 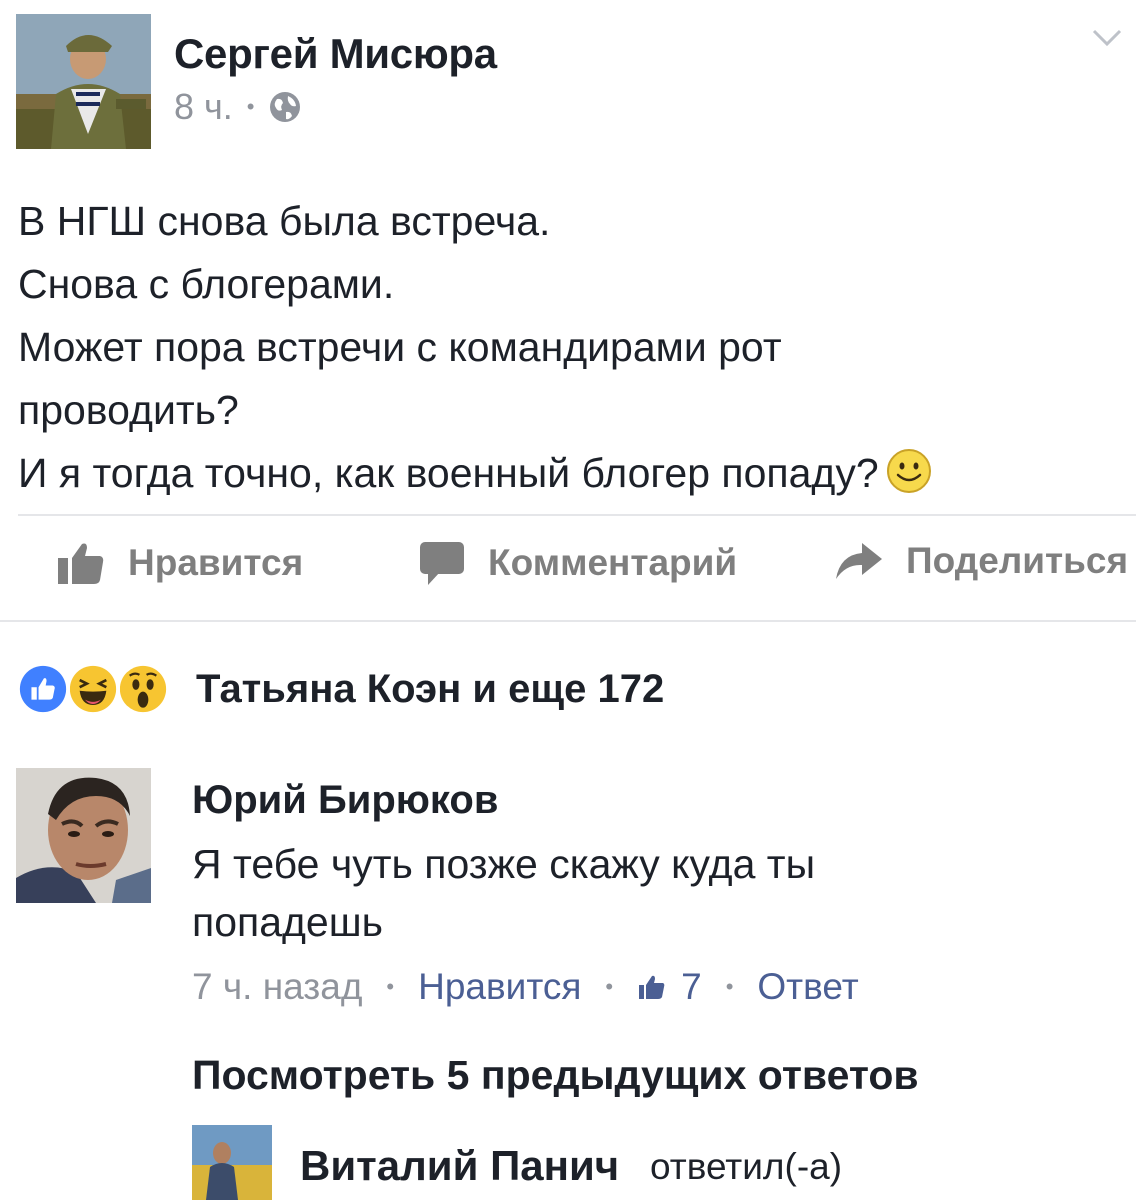 I want to click on commenter-name: Юрий Бирюков, so click(x=345, y=800).